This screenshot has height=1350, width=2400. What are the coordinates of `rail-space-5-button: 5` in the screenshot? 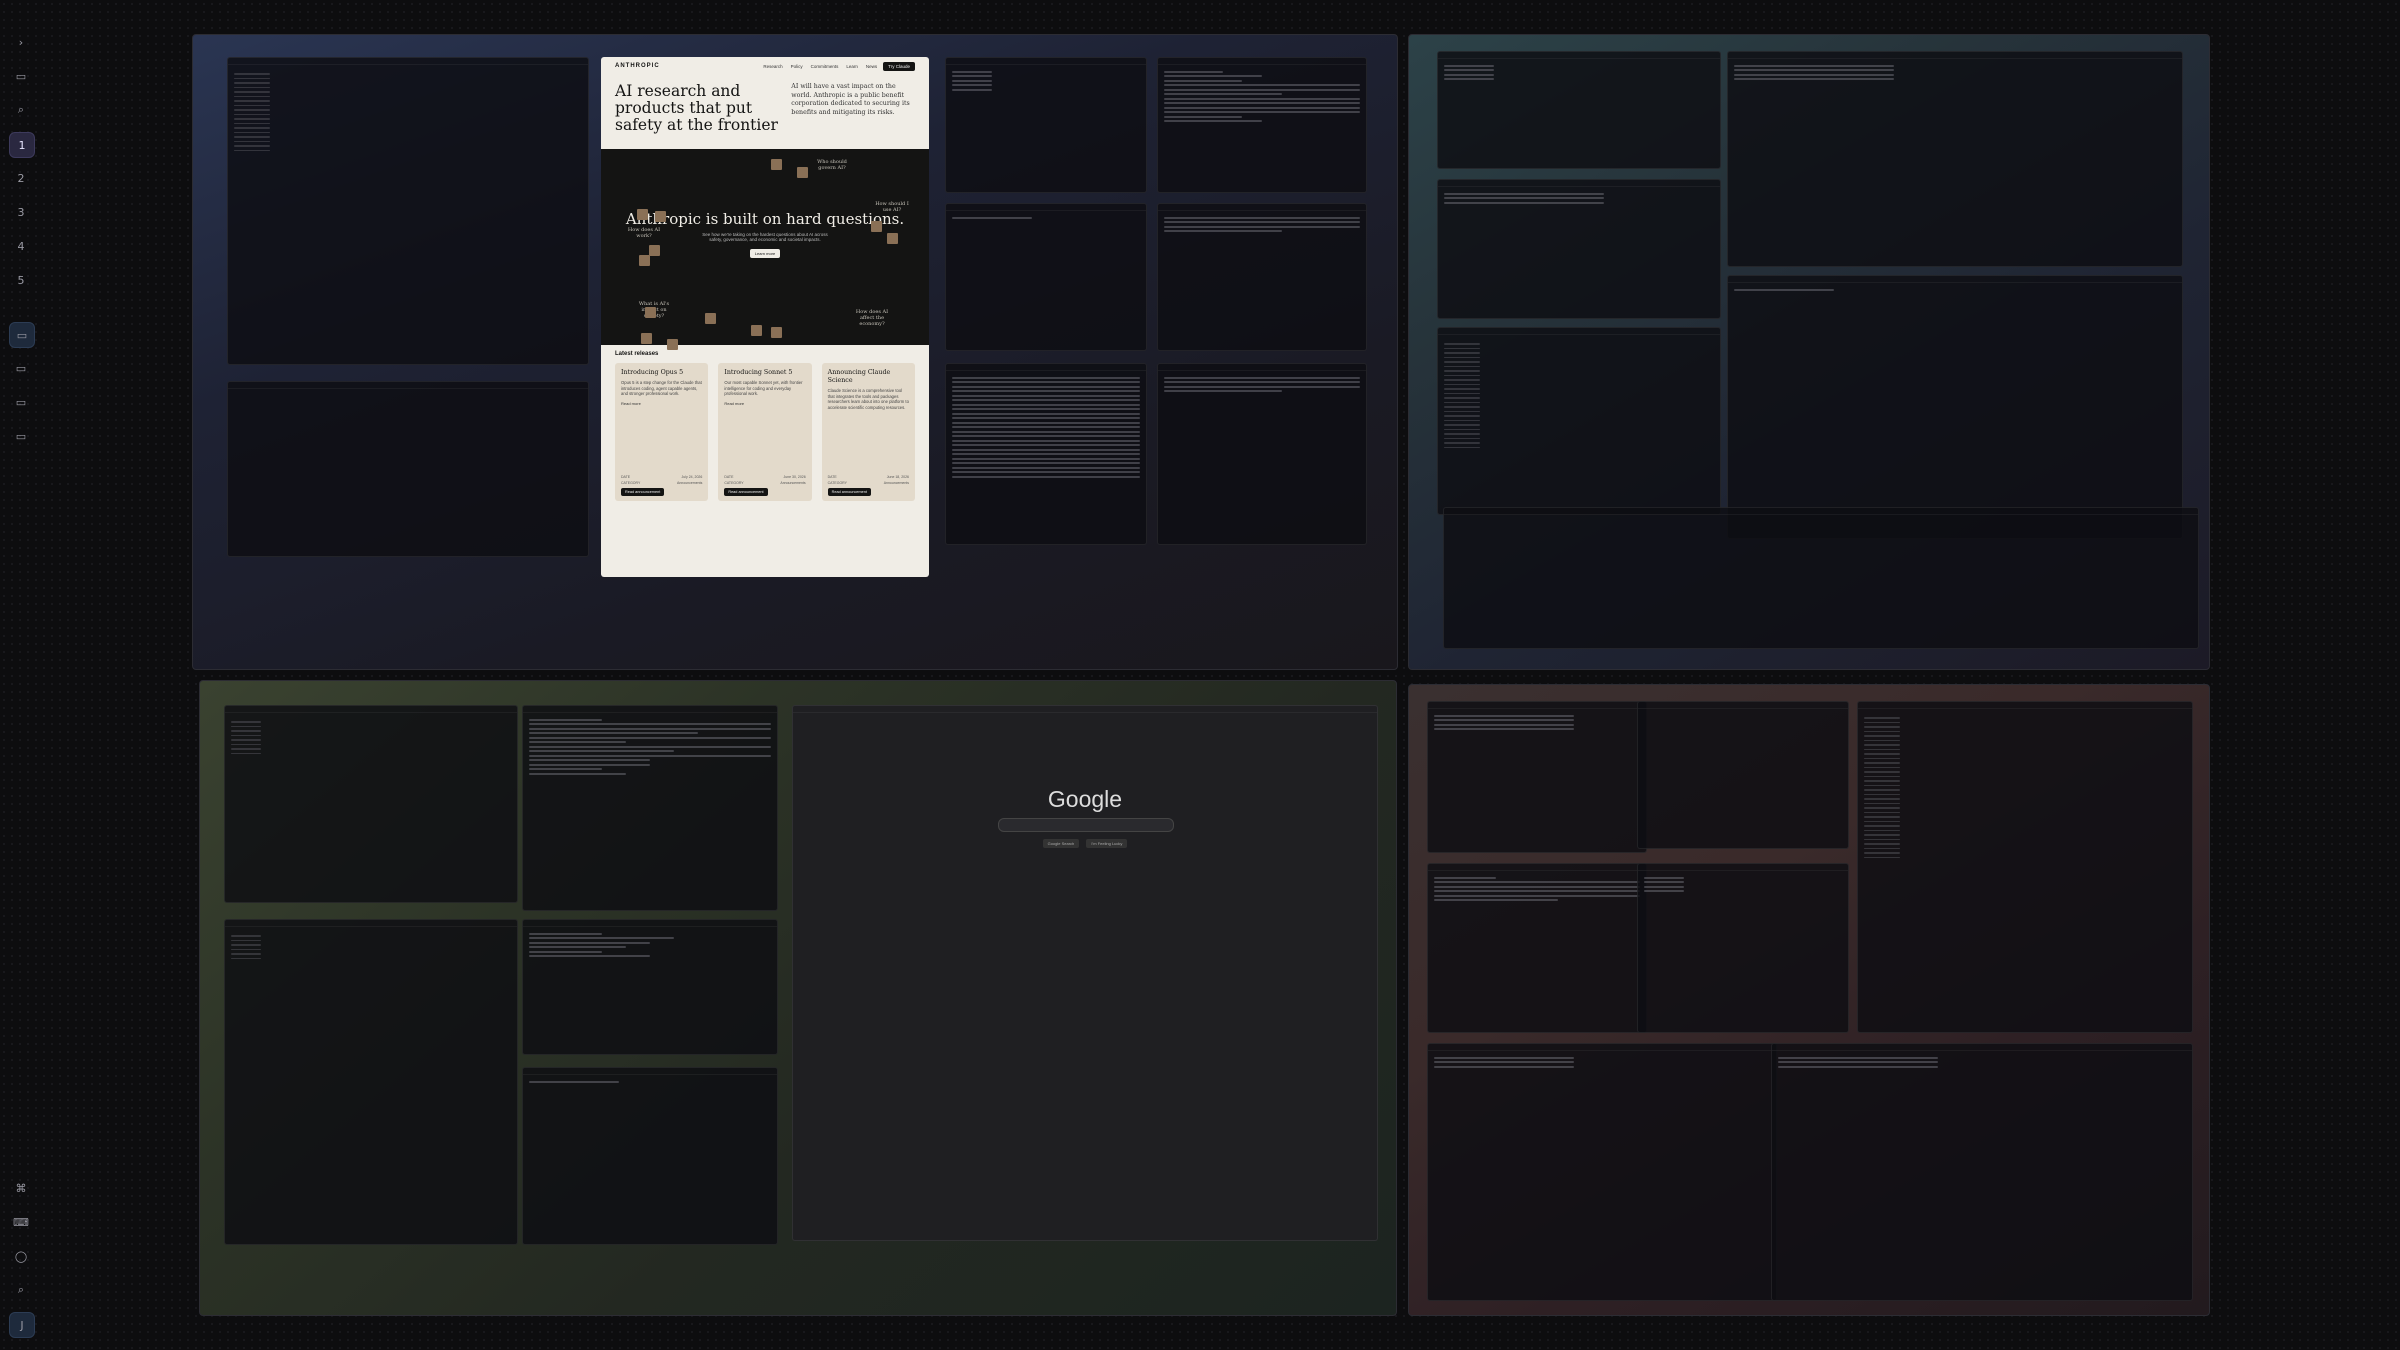 It's located at (21, 280).